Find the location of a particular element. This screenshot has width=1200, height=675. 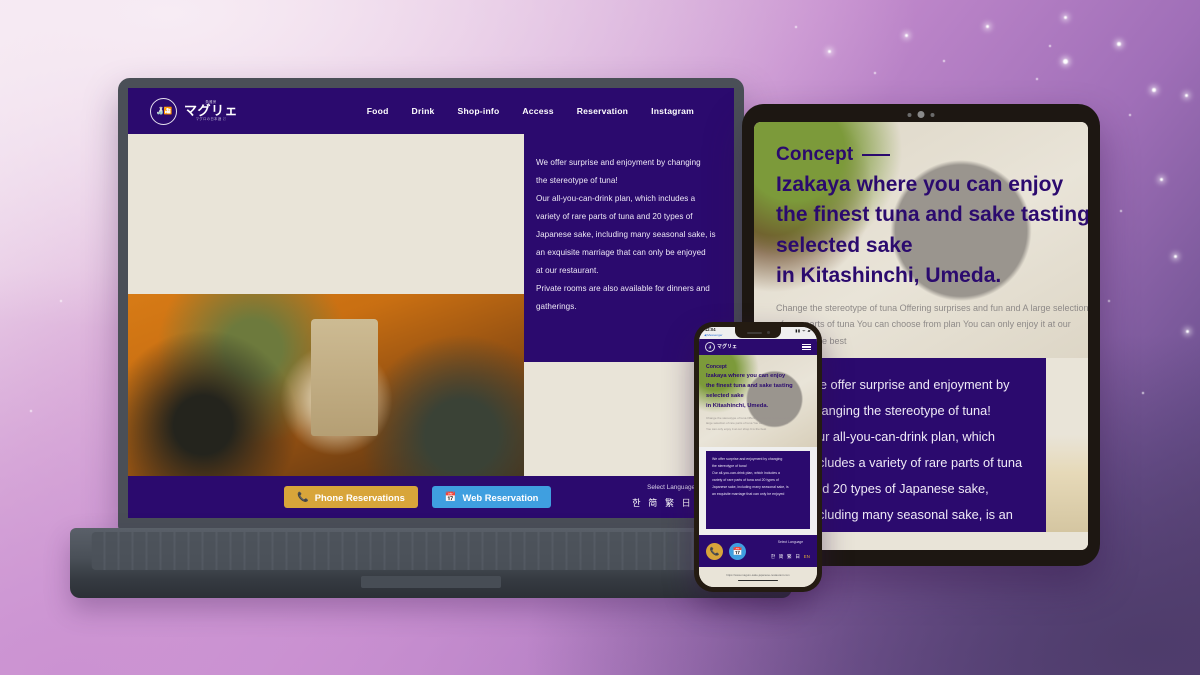

nav-item-reservation: Reservation is located at coordinates (602, 111).